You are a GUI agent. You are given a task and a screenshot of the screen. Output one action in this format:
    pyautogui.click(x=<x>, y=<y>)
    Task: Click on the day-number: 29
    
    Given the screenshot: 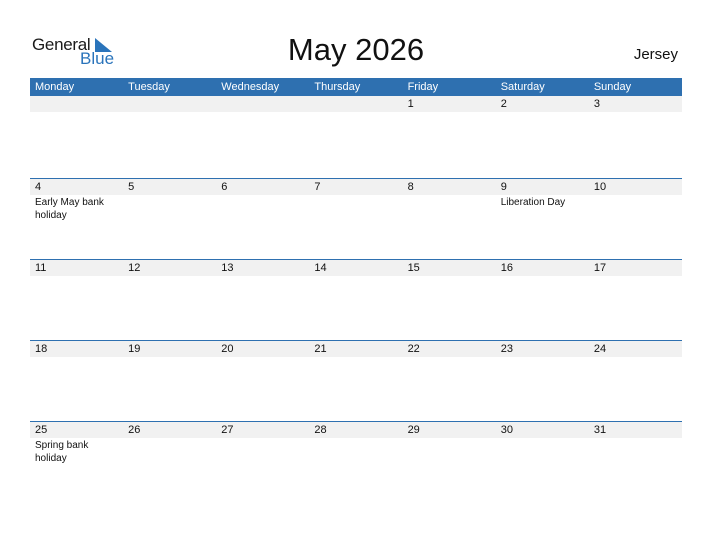 What is the action you would take?
    pyautogui.click(x=413, y=430)
    